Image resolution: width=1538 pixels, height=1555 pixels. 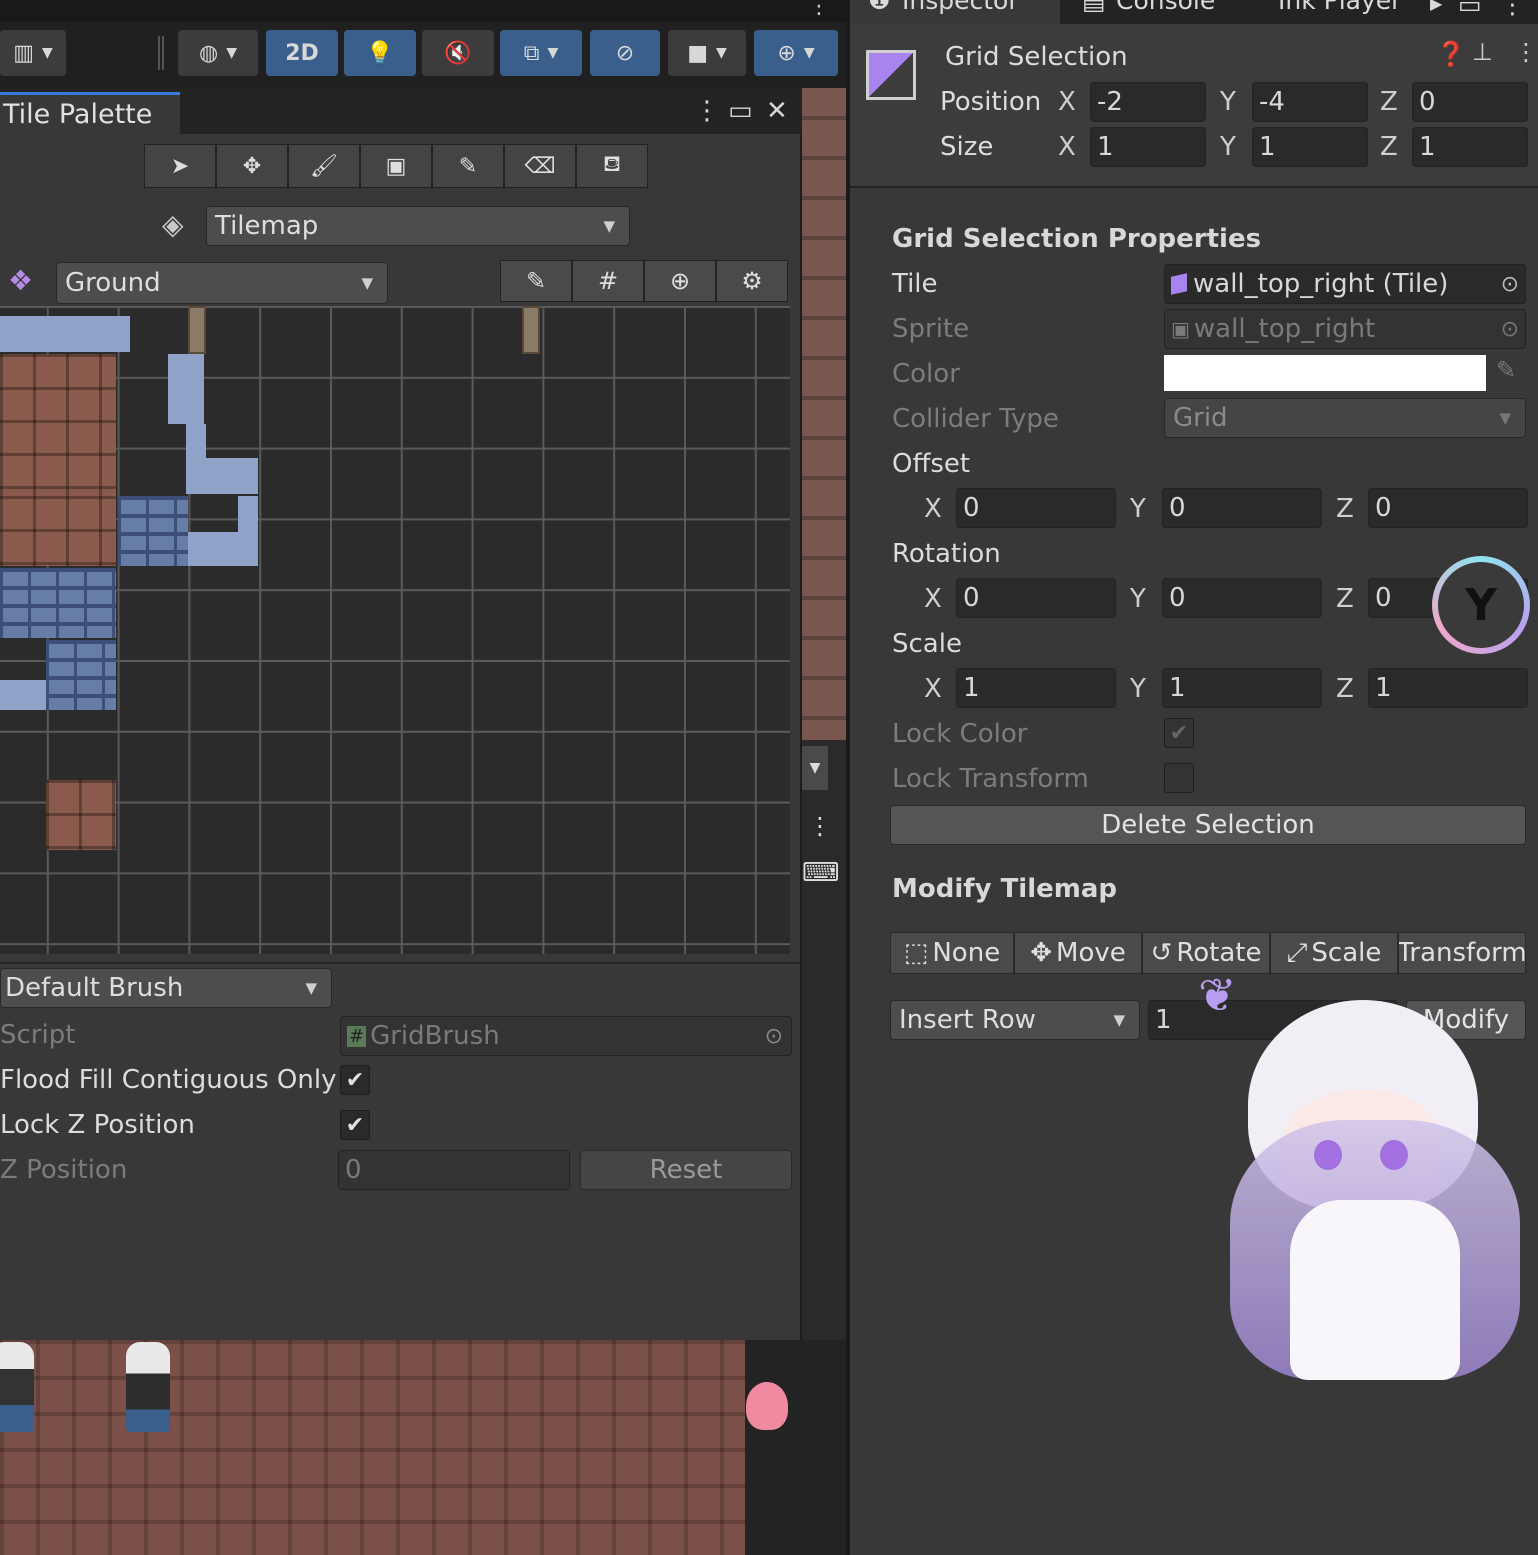 What do you see at coordinates (1451, 54) in the screenshot?
I see `help-icon: ❓` at bounding box center [1451, 54].